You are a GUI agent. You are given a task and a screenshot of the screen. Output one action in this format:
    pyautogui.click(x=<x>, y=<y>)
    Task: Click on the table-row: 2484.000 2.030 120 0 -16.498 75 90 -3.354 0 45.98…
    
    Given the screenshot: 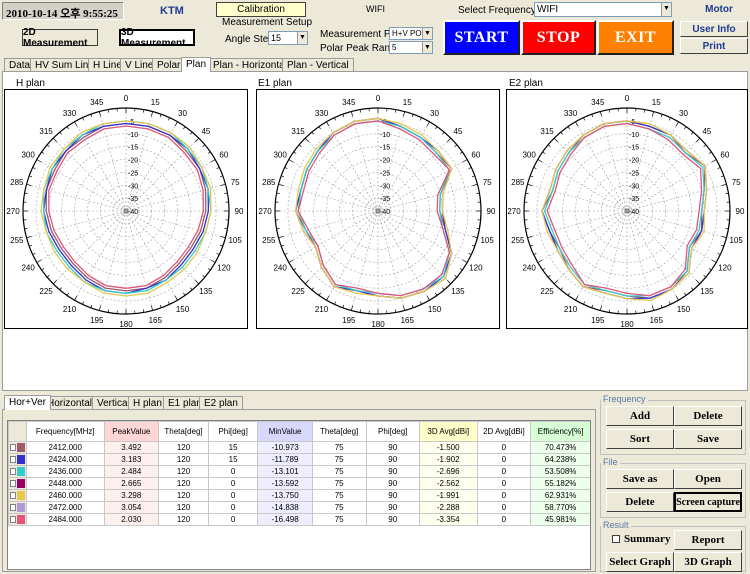 What is the action you would take?
    pyautogui.click(x=299, y=519)
    